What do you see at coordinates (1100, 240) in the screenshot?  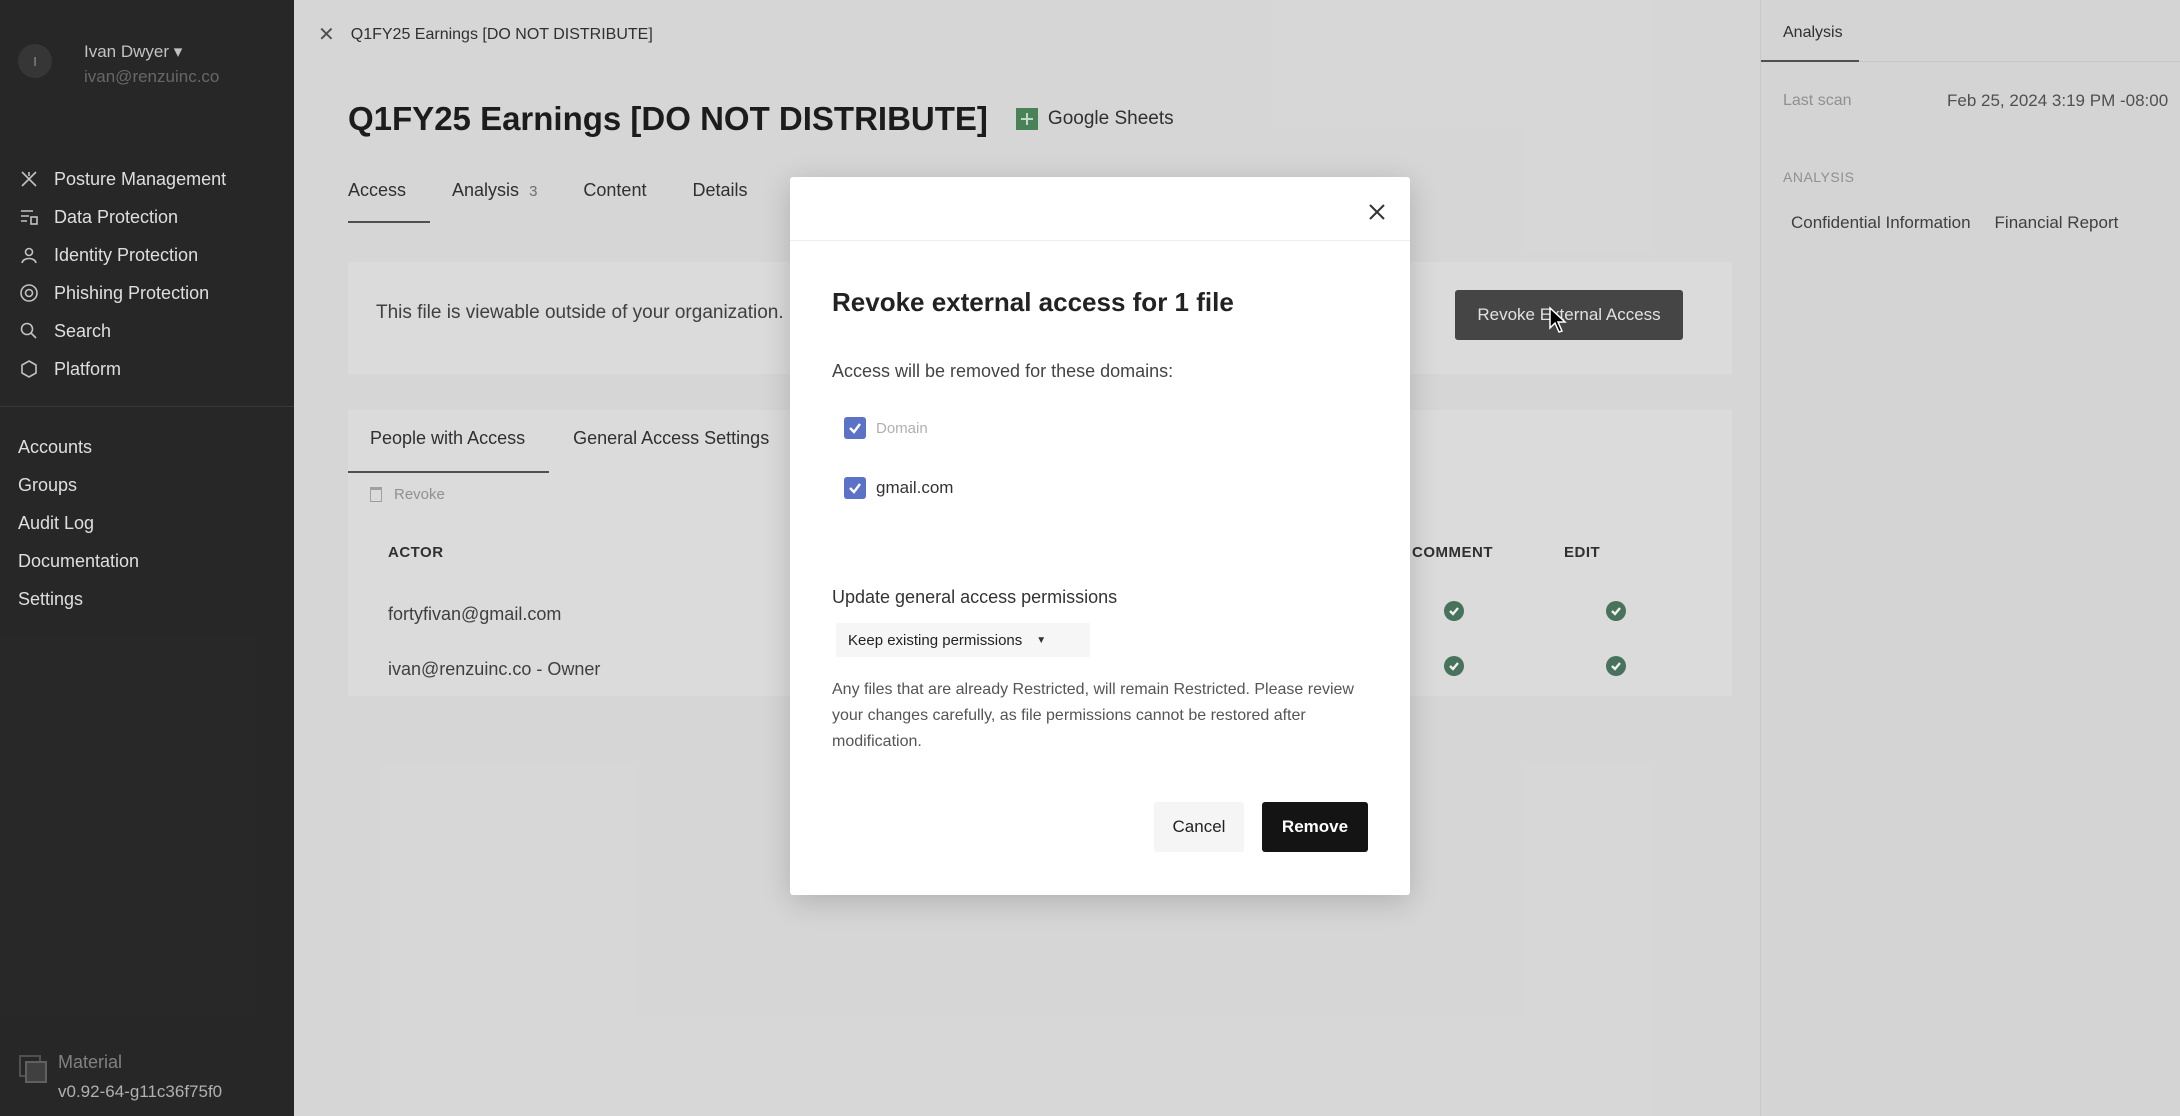 I see `modal-divider` at bounding box center [1100, 240].